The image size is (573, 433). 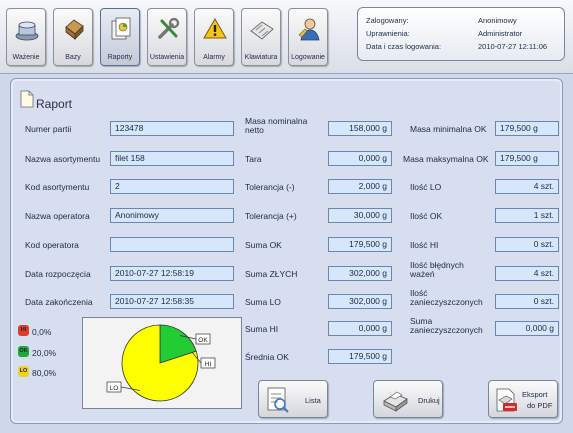 I want to click on count-lo-field: 4 szt., so click(x=527, y=186).